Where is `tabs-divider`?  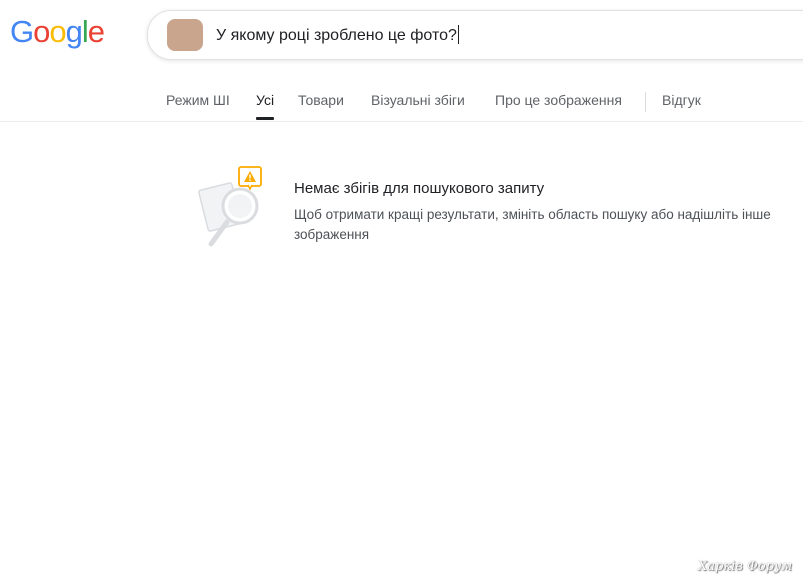
tabs-divider is located at coordinates (645, 102).